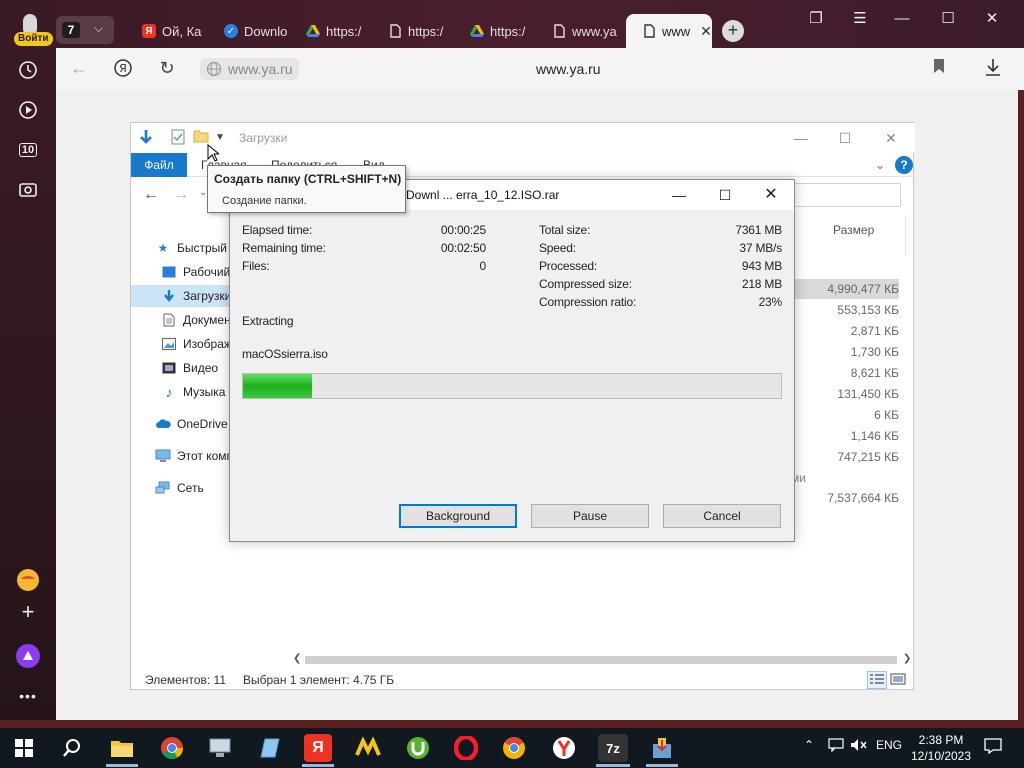 This screenshot has height=768, width=1024. I want to click on rail-badge-button: 10, so click(28, 150).